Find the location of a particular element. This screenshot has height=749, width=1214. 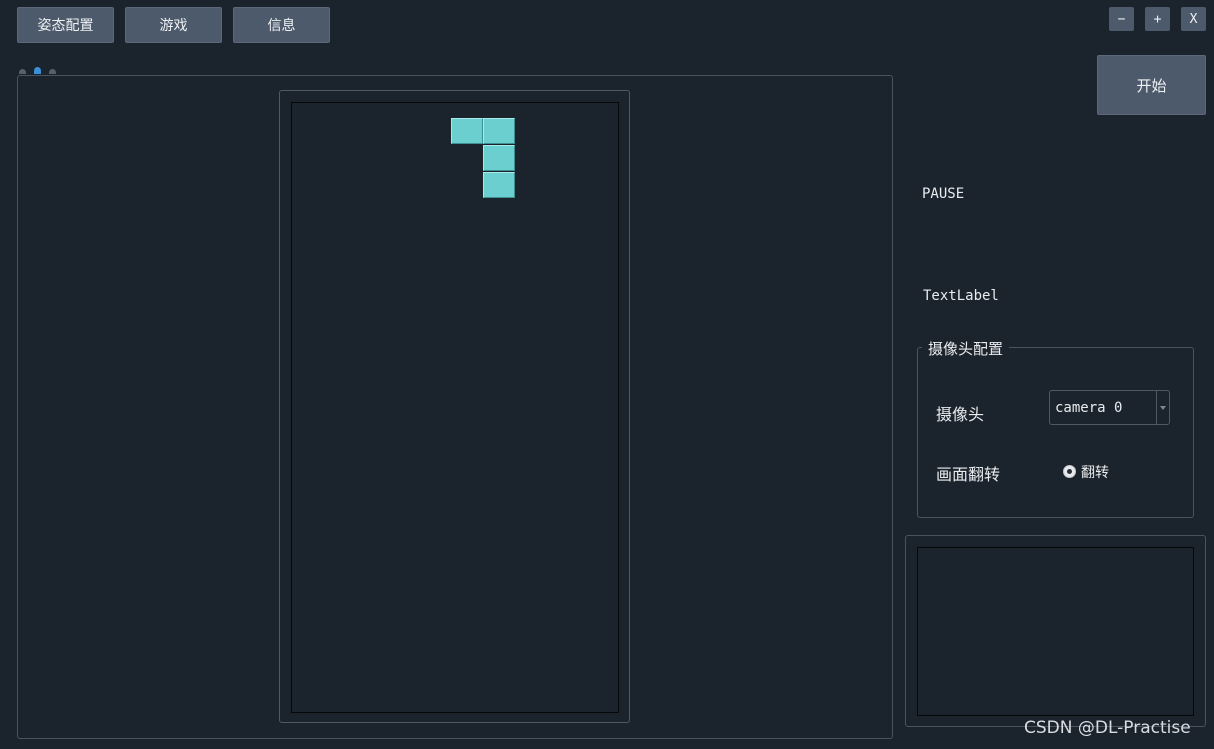

flip-radio is located at coordinates (1069, 471).